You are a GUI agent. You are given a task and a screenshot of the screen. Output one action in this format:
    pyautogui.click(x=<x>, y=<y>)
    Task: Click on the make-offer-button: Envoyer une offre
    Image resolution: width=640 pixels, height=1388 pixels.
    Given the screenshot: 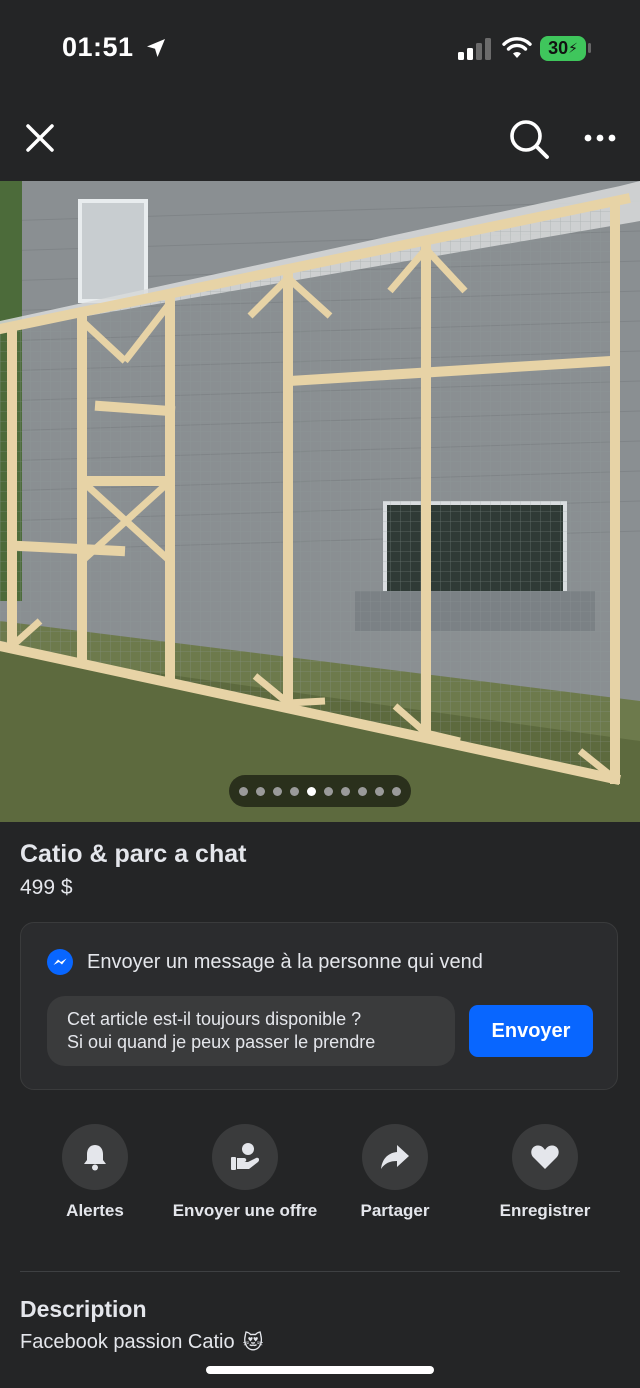 What is the action you would take?
    pyautogui.click(x=245, y=1172)
    